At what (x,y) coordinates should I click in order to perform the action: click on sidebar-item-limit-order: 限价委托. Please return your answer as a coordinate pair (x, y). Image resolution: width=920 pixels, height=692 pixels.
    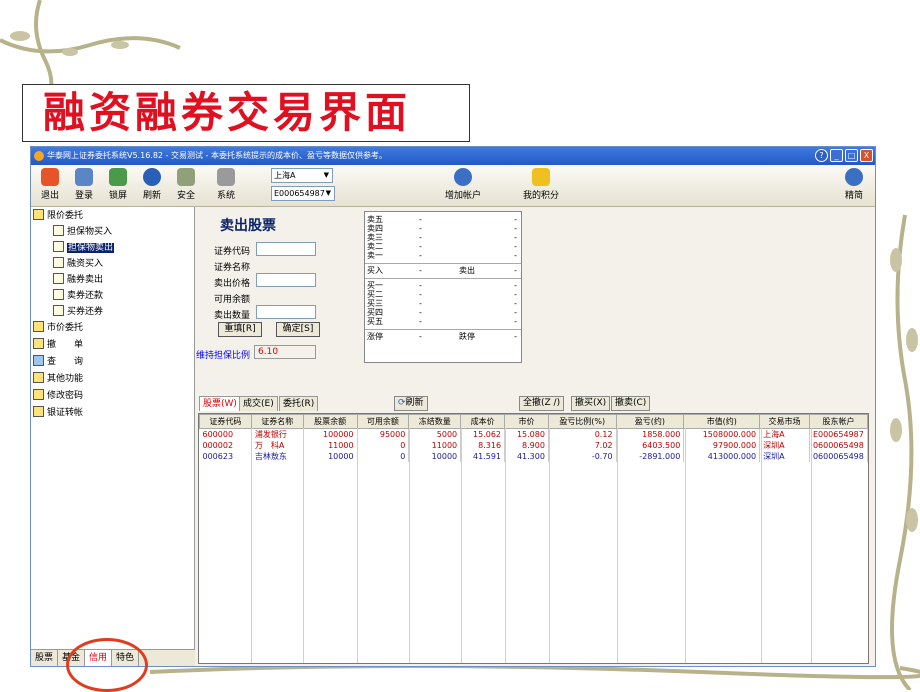
    Looking at the image, I should click on (58, 216).